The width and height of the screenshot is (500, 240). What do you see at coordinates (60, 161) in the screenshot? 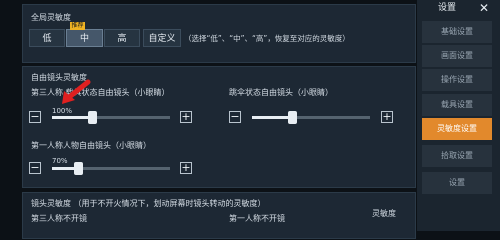
I see `slider3-value: 70%` at bounding box center [60, 161].